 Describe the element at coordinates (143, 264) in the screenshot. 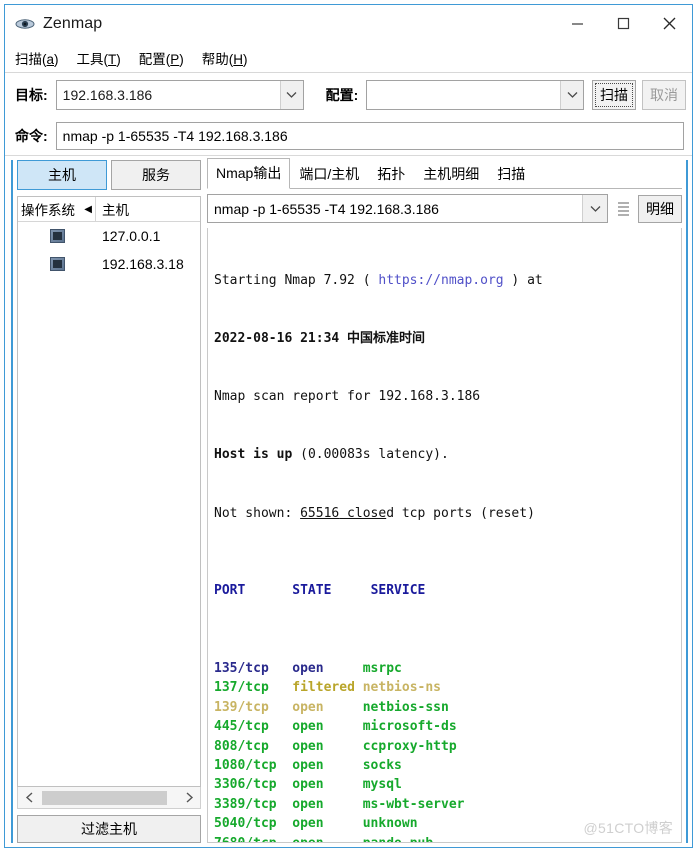

I see `host-address: 192.168.3.18` at that location.